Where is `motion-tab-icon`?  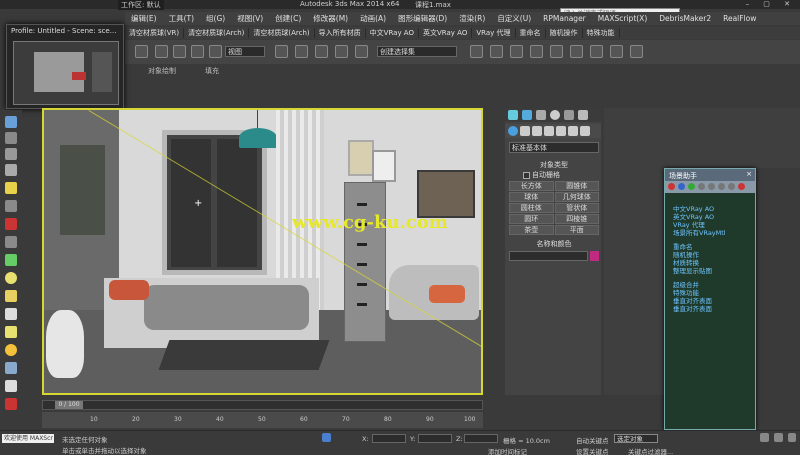
motion-tab-icon is located at coordinates (555, 115).